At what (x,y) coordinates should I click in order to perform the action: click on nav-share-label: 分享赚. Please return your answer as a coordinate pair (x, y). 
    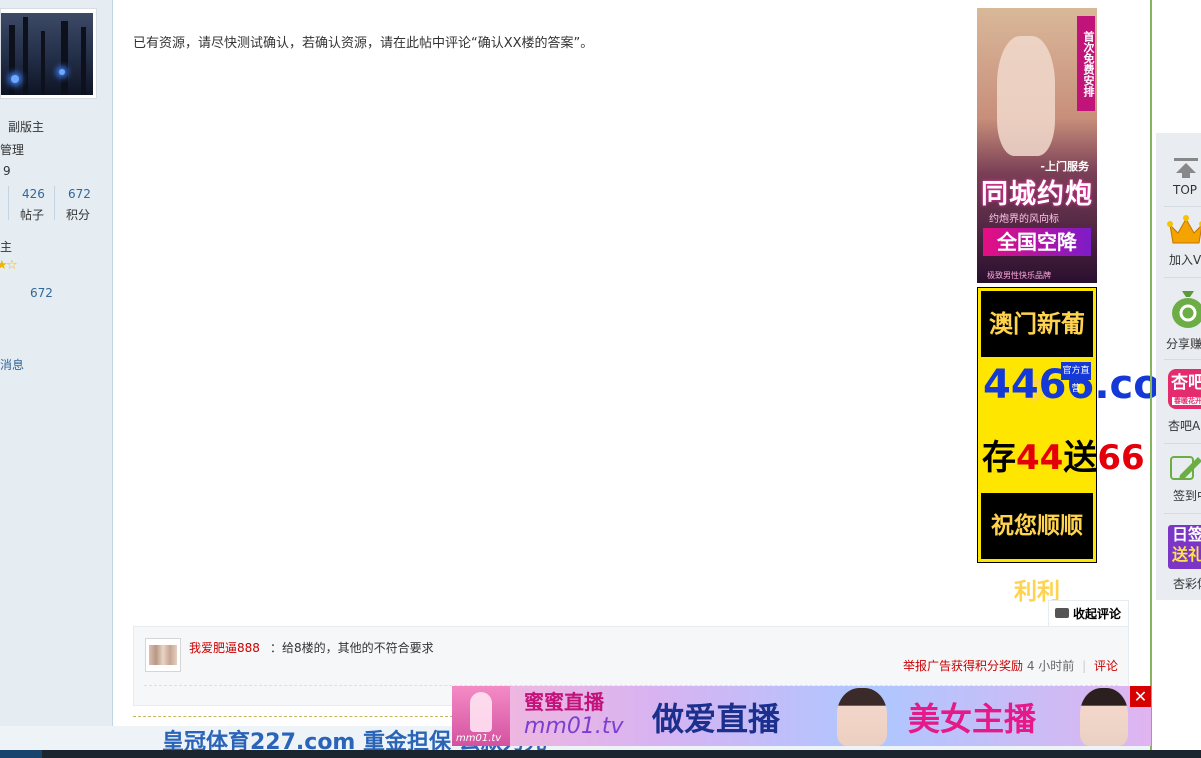
    Looking at the image, I should click on (1183, 344).